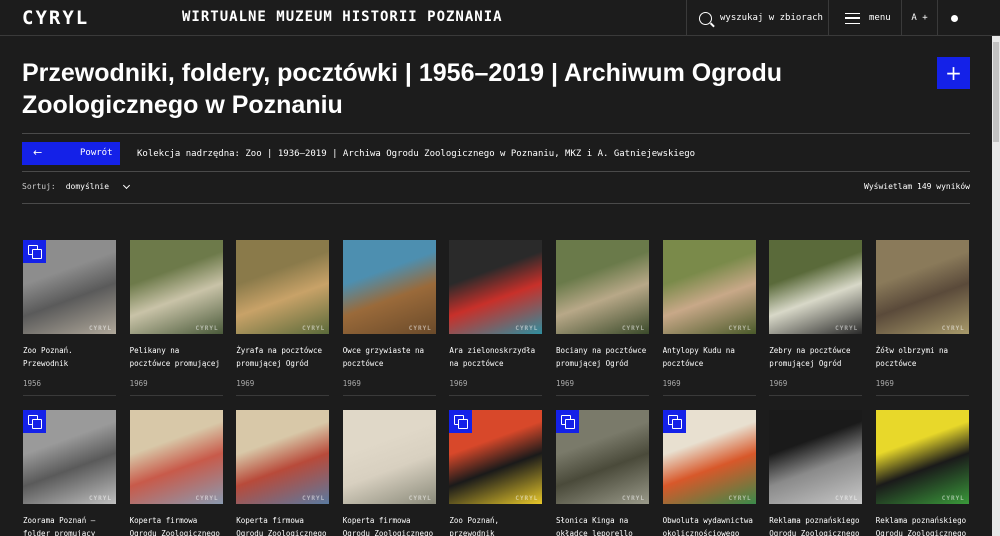  Describe the element at coordinates (709, 525) in the screenshot. I see `card-title: Obwoluta wydawnictwa okolicznościowego` at that location.